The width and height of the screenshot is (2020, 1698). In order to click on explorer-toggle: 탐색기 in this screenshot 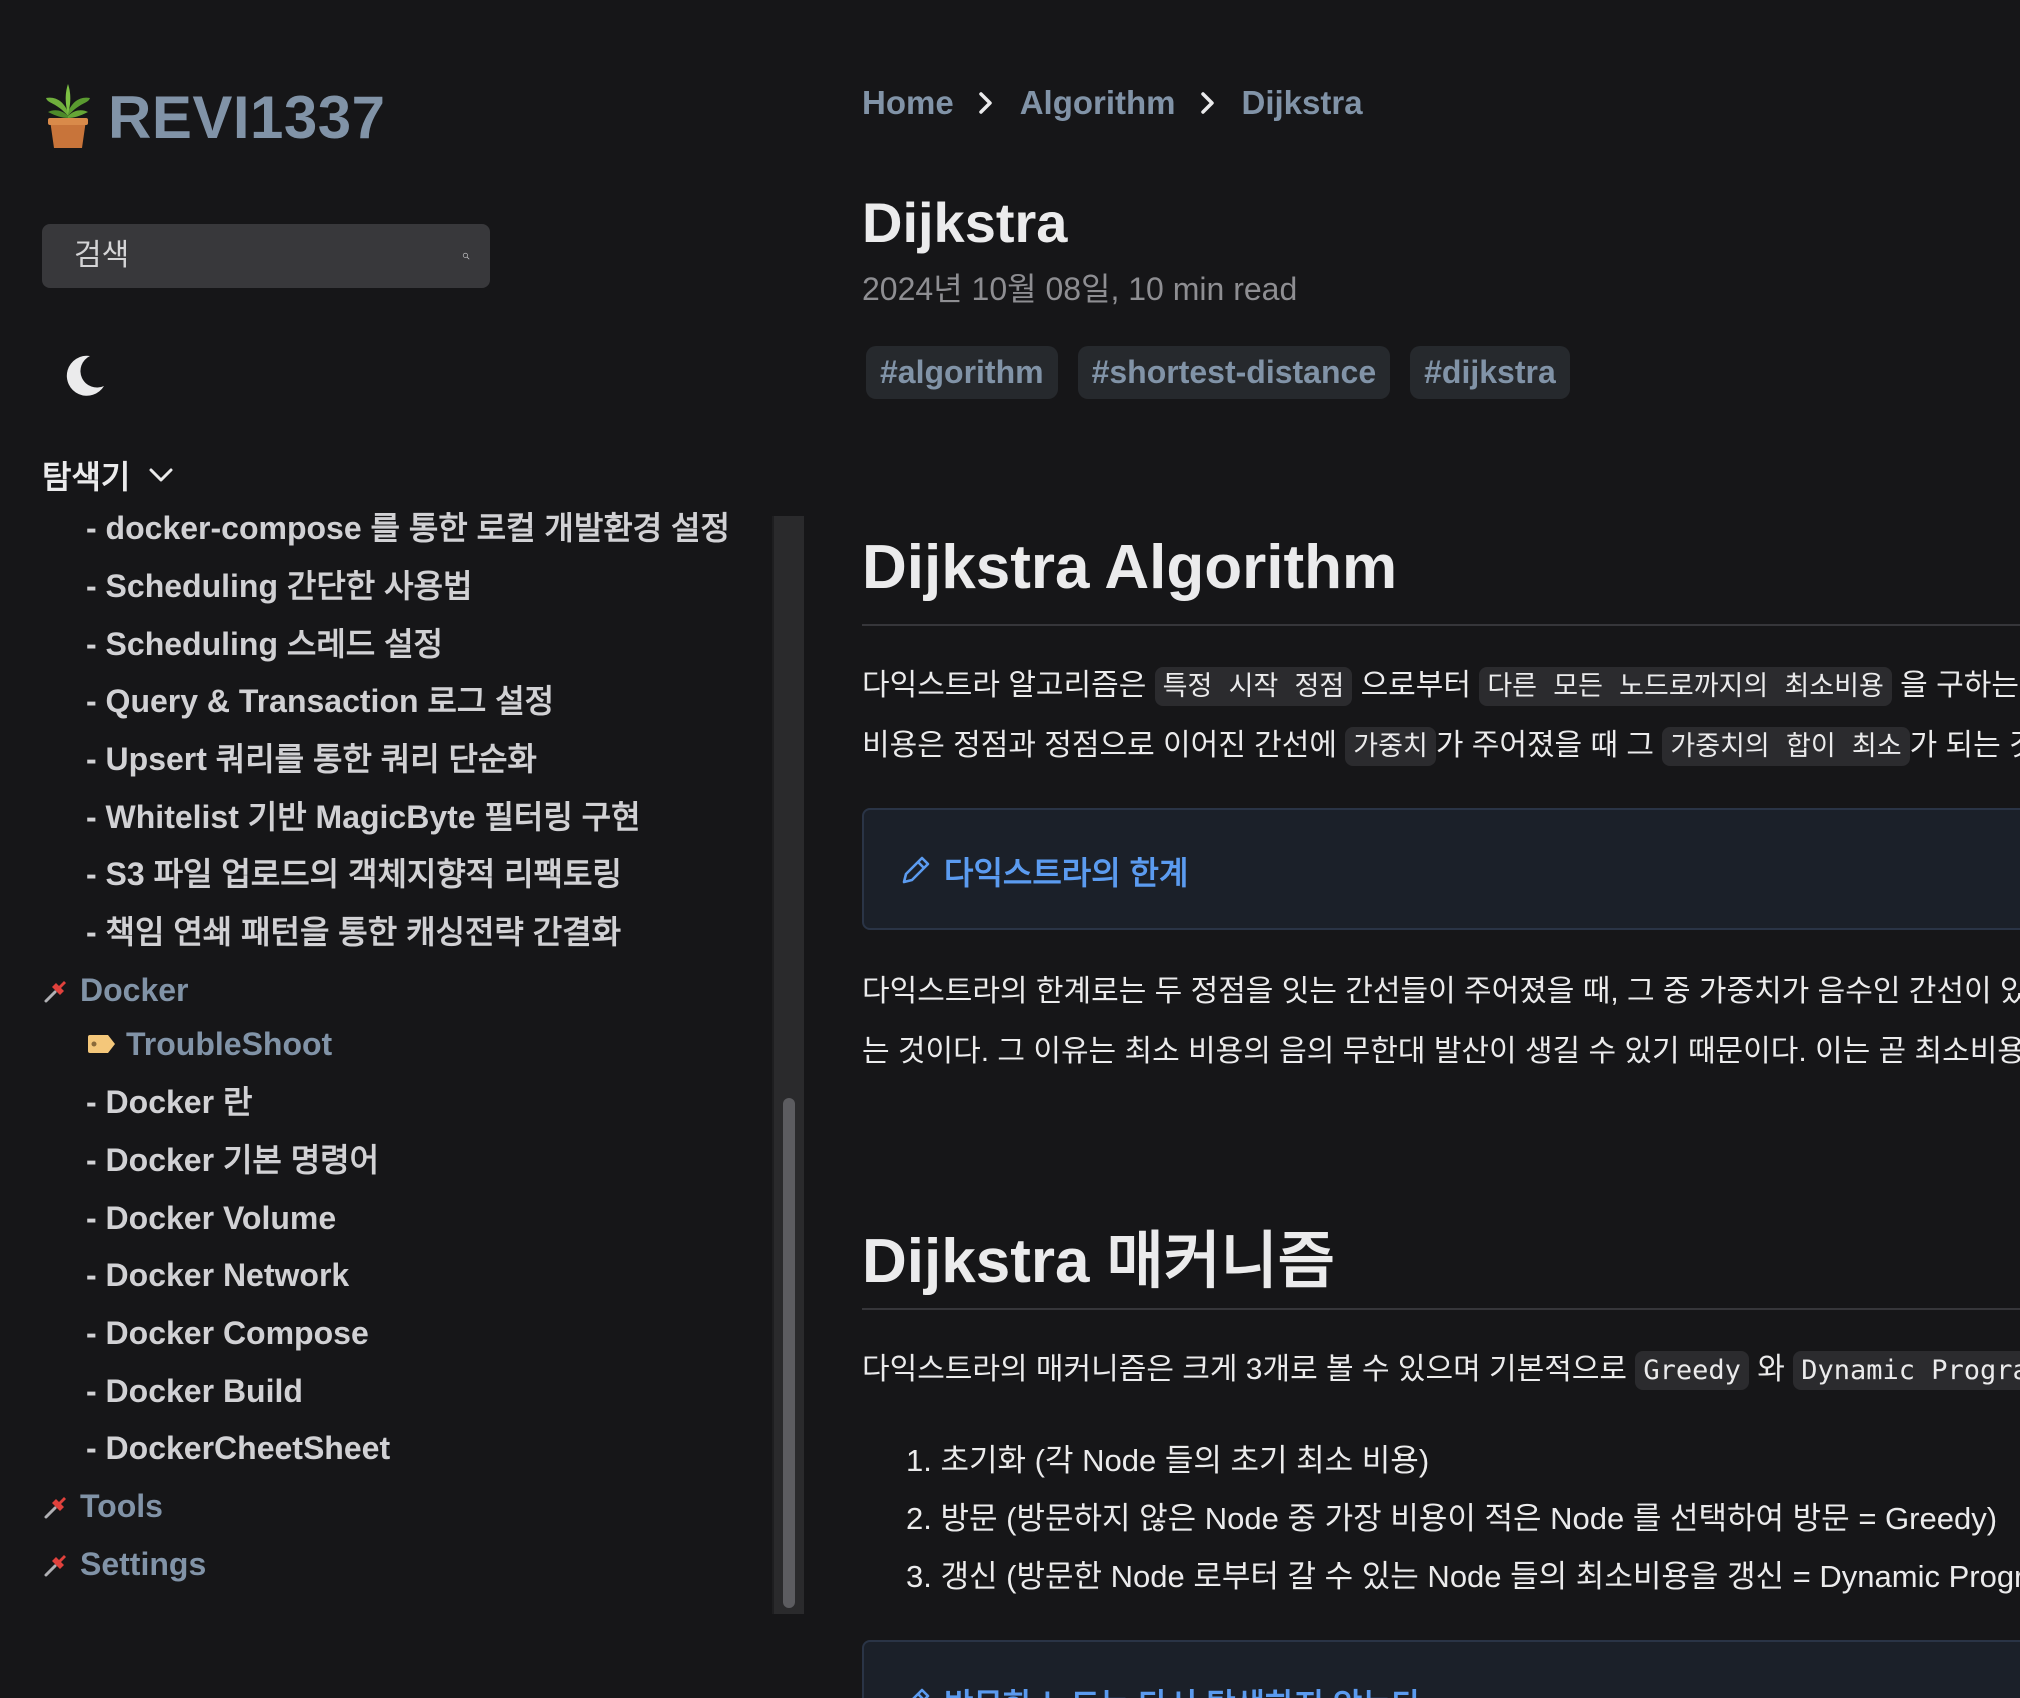, I will do `click(110, 475)`.